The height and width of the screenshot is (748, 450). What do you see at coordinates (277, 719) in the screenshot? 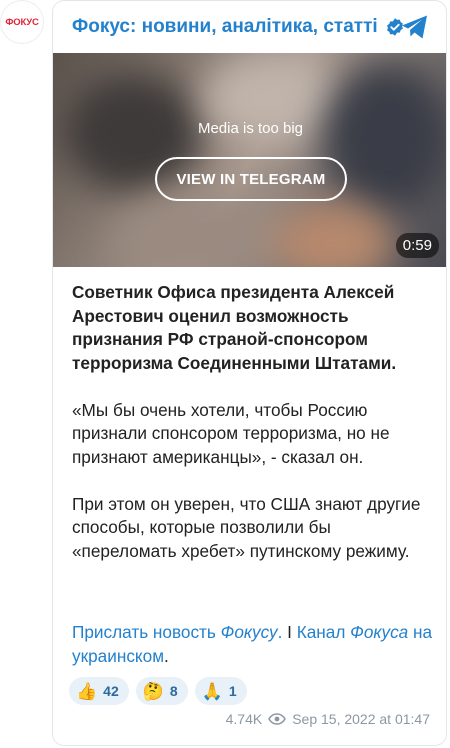
I see `eye-icon` at bounding box center [277, 719].